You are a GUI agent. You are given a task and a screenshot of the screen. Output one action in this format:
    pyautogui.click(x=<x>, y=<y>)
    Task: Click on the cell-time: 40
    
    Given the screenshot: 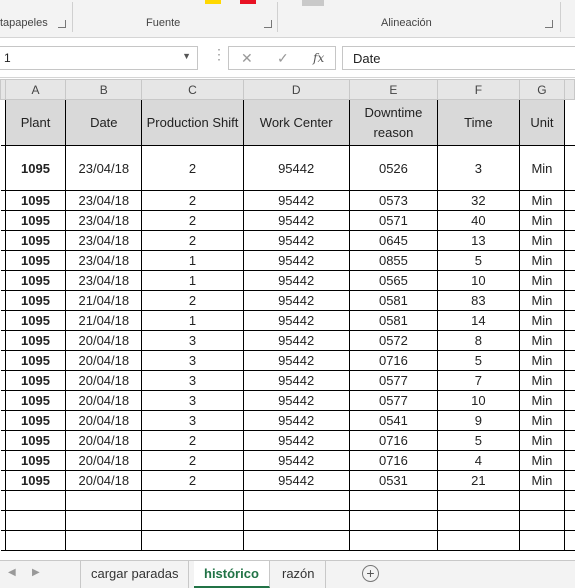 What is the action you would take?
    pyautogui.click(x=478, y=220)
    